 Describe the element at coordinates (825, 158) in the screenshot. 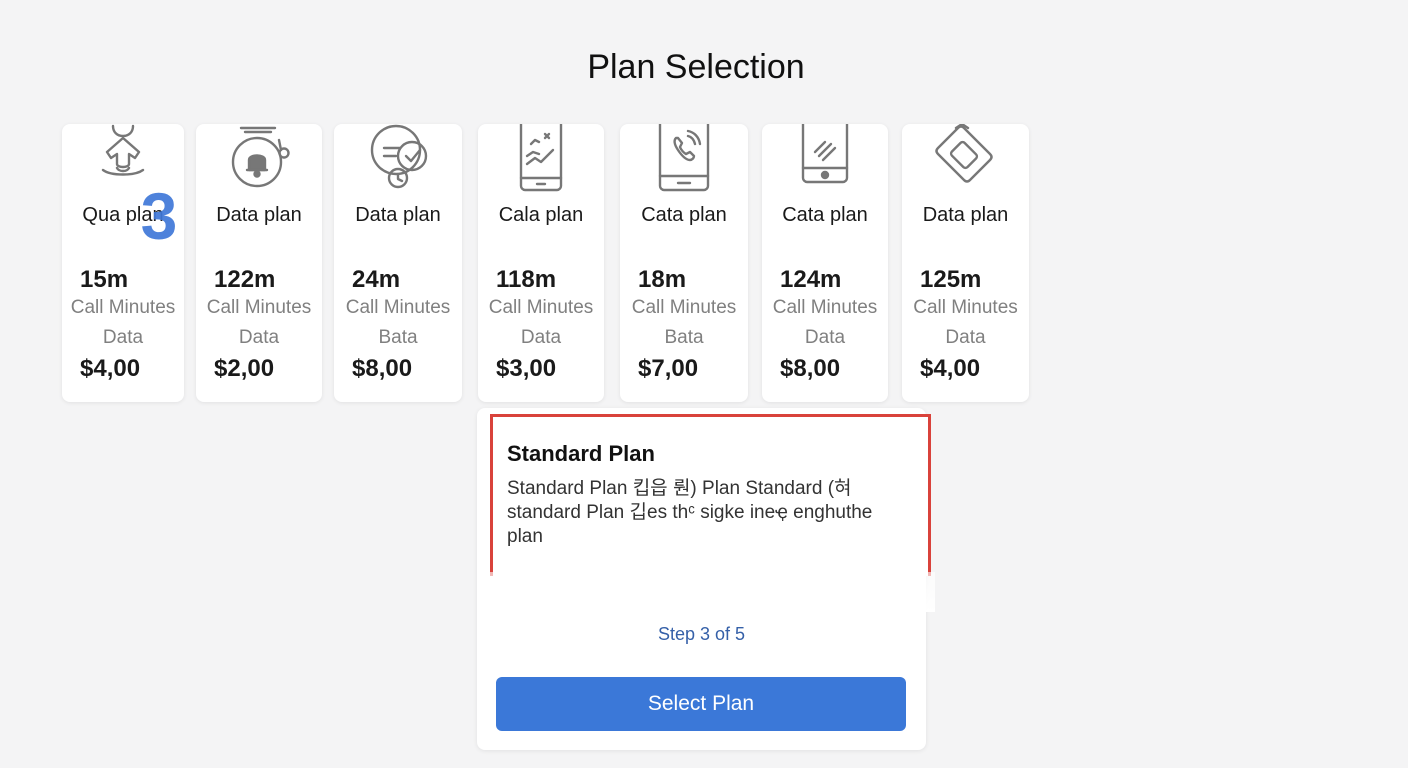

I see `phone-signal-icon` at that location.